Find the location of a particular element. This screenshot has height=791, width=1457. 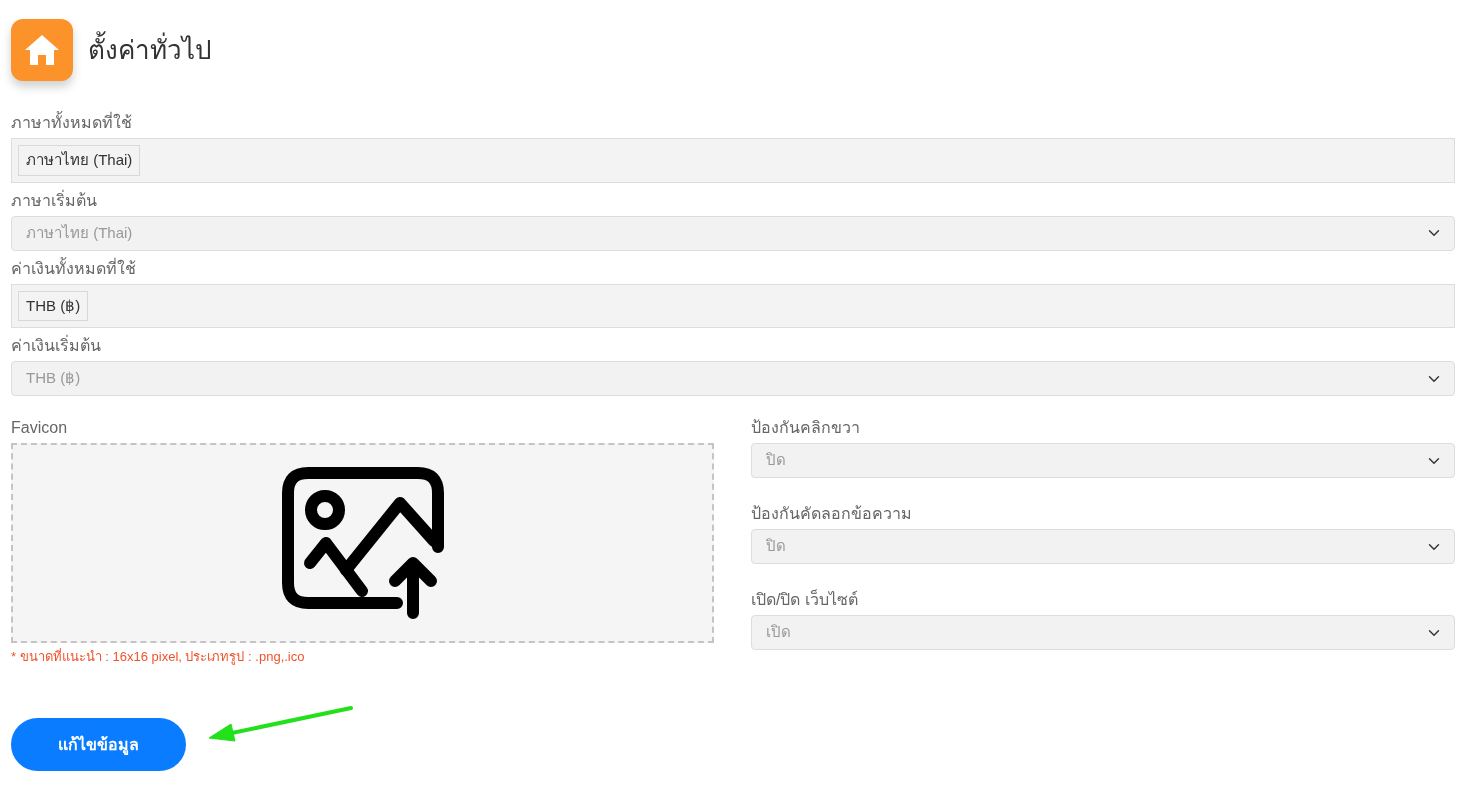

field-label: ภาษาเริ่มต้น is located at coordinates (54, 200).